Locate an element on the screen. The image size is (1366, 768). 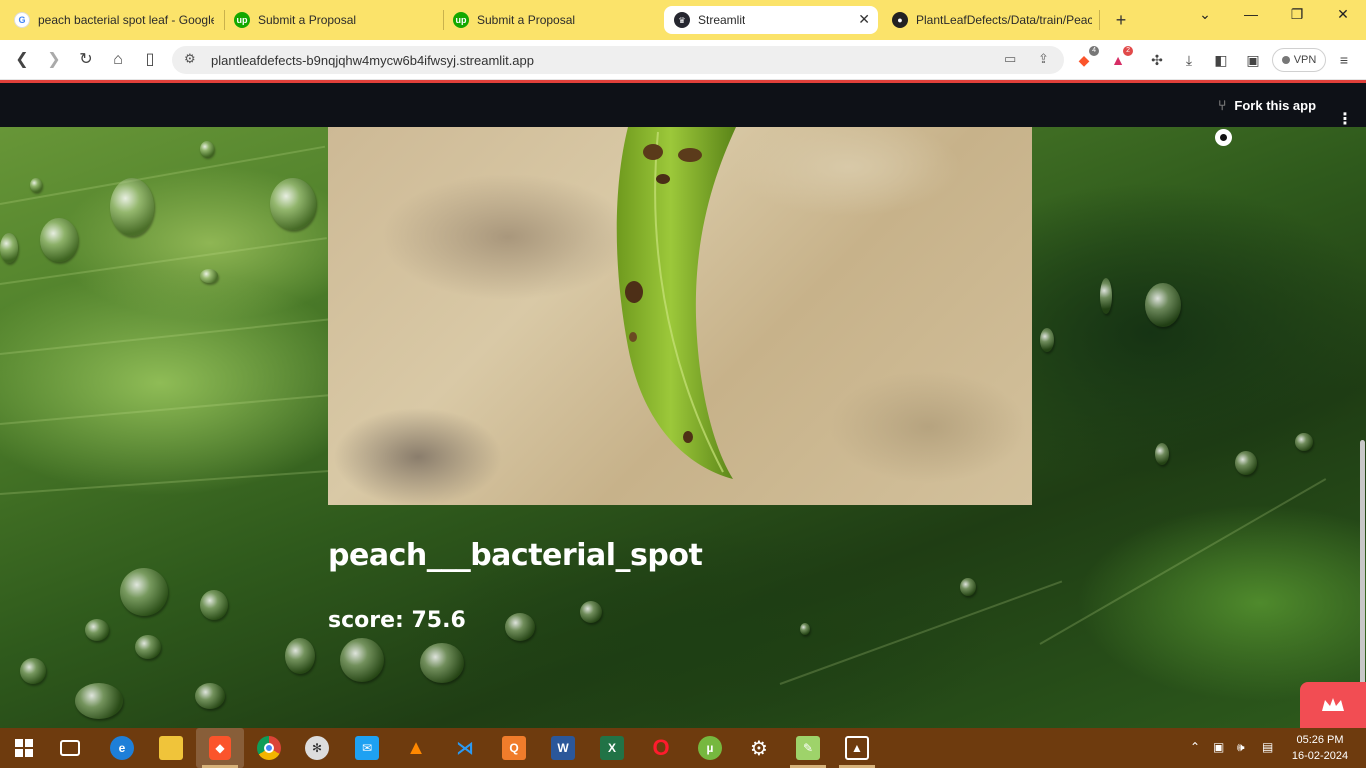
brave-shields-icon: ◆ 4 is located at coordinates (1087, 57).